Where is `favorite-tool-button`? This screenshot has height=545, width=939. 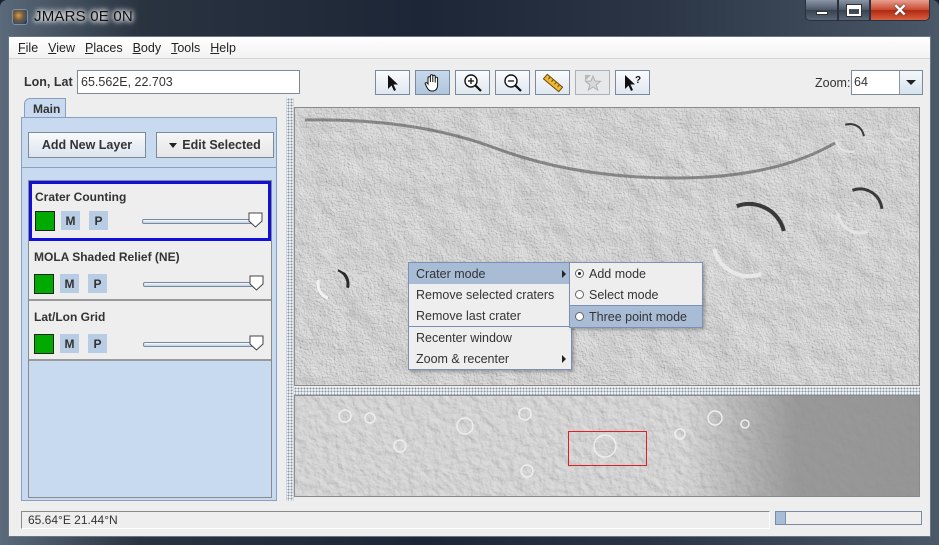 favorite-tool-button is located at coordinates (592, 82).